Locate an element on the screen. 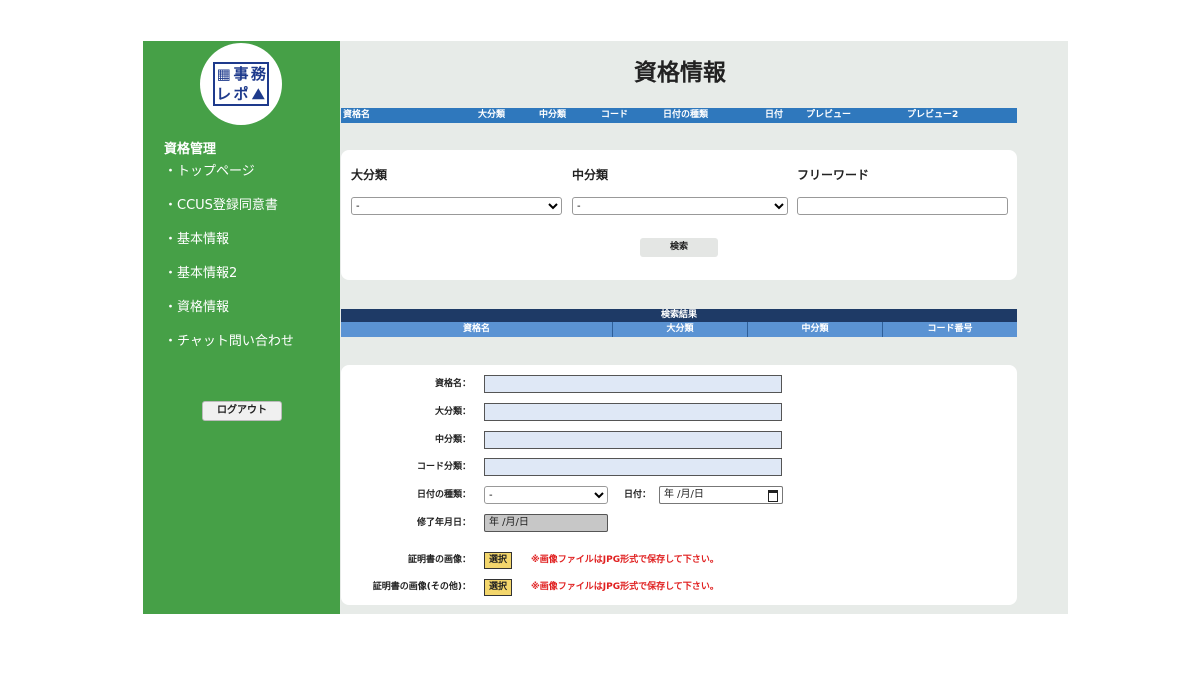 Image resolution: width=1200 pixels, height=680 pixels. date-placeholder: 年 /月/日 is located at coordinates (684, 494).